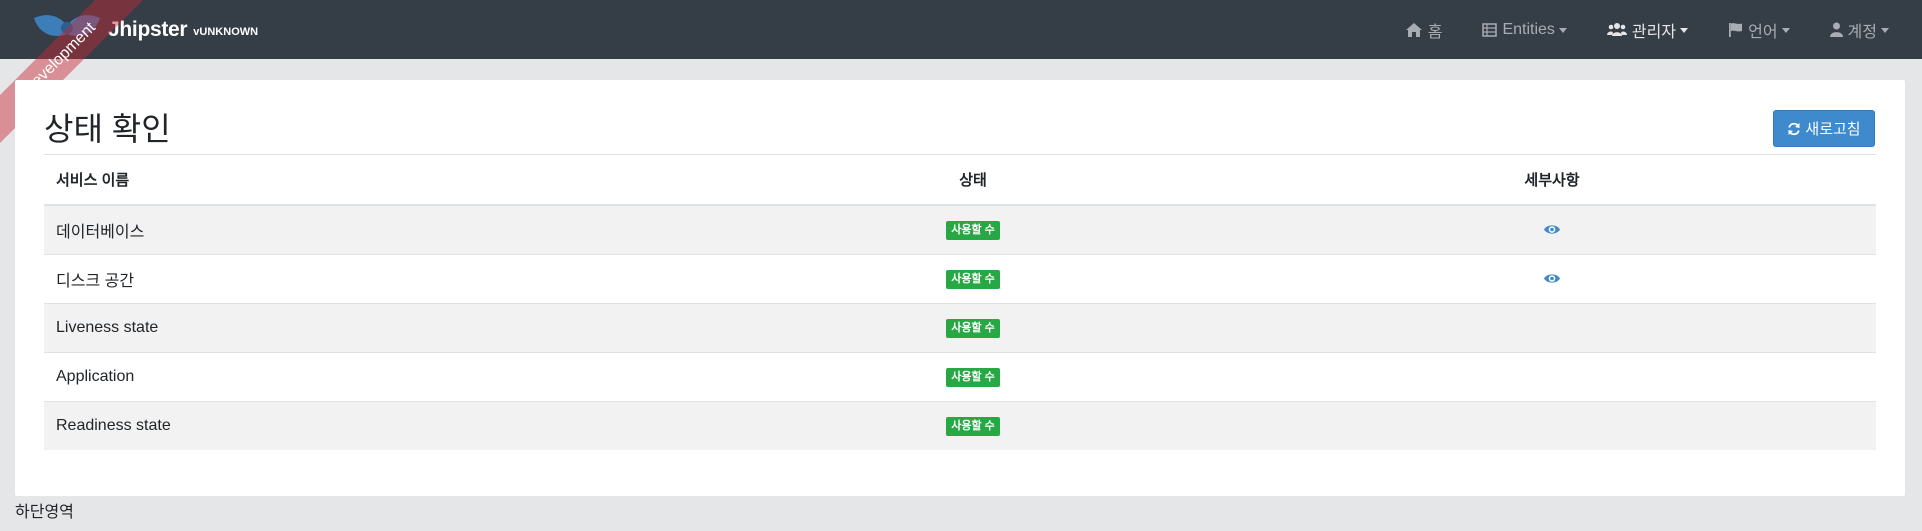  I want to click on nav-home: 홈, so click(1424, 30).